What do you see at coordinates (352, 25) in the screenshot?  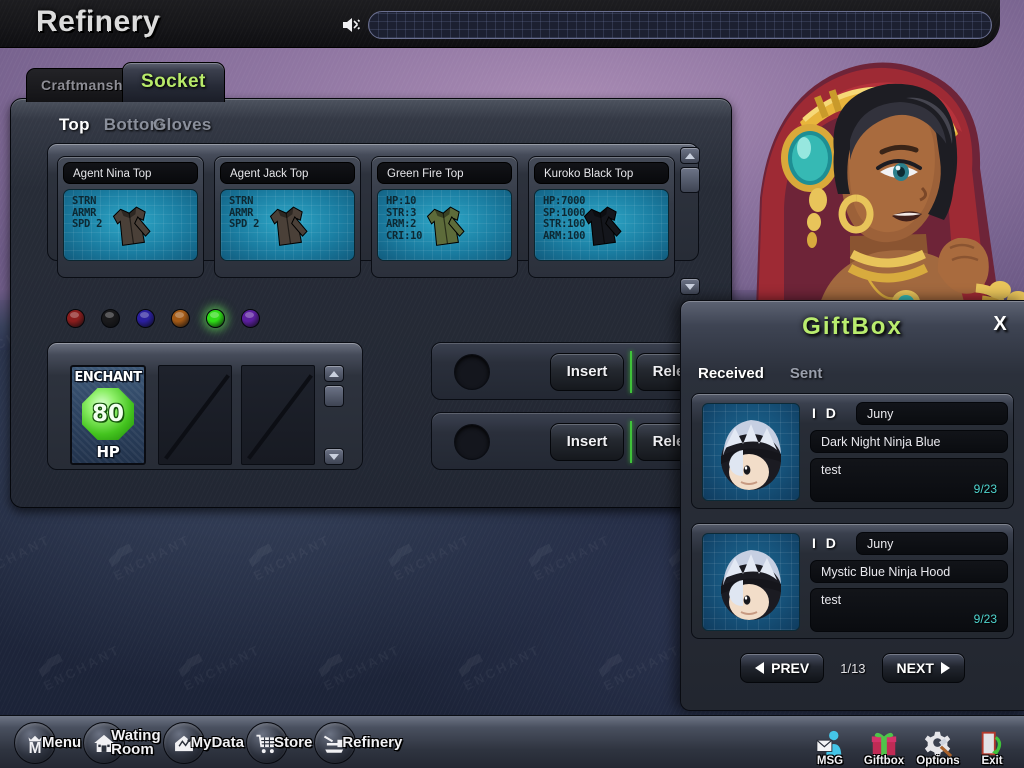 I see `speaker-icon` at bounding box center [352, 25].